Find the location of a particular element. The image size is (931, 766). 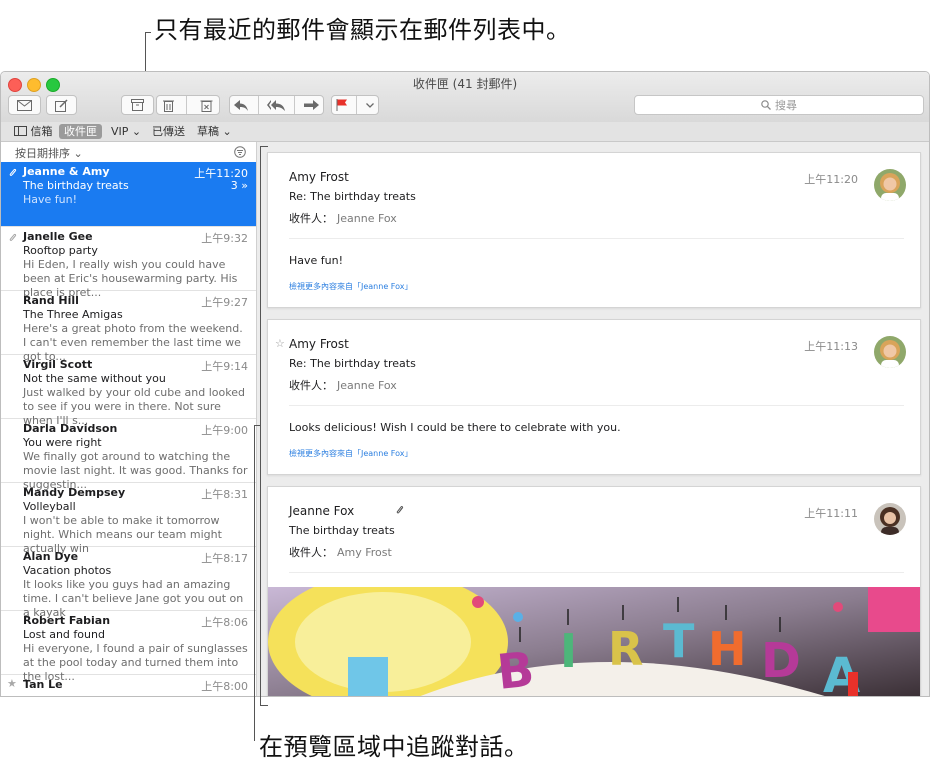

thread-count-badge: 3 » is located at coordinates (239, 185).